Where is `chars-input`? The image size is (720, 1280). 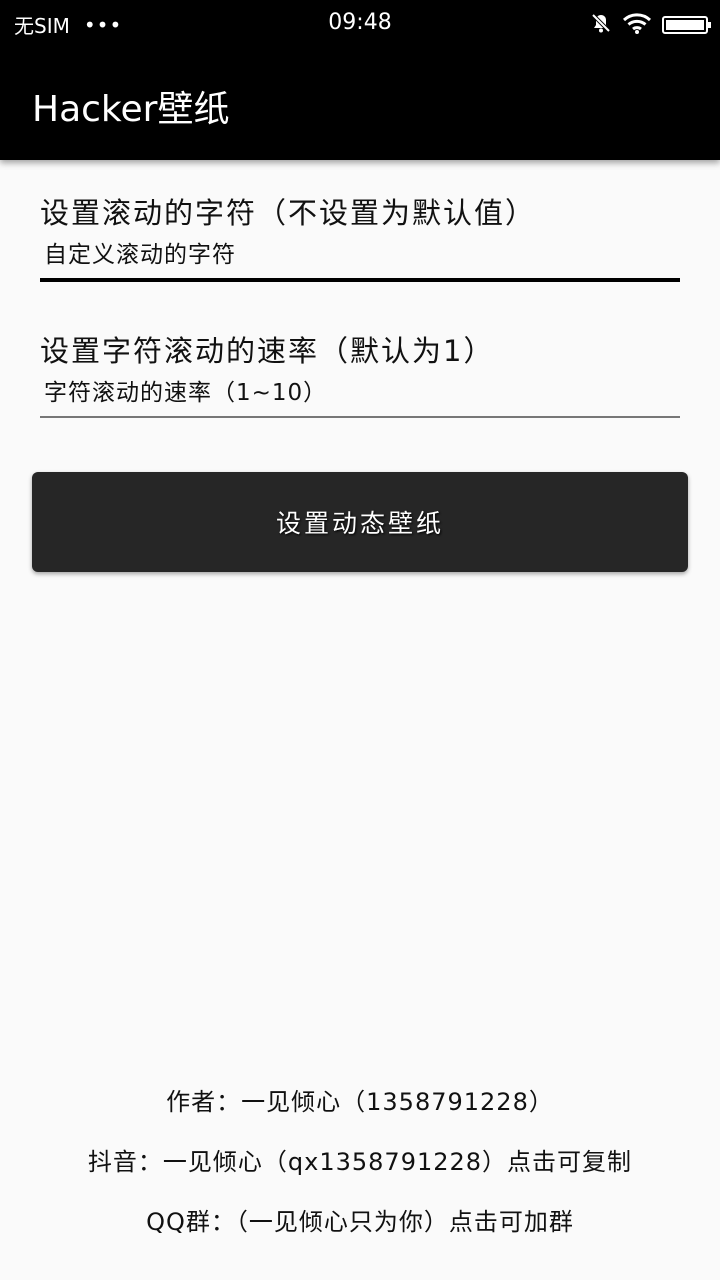 chars-input is located at coordinates (360, 257).